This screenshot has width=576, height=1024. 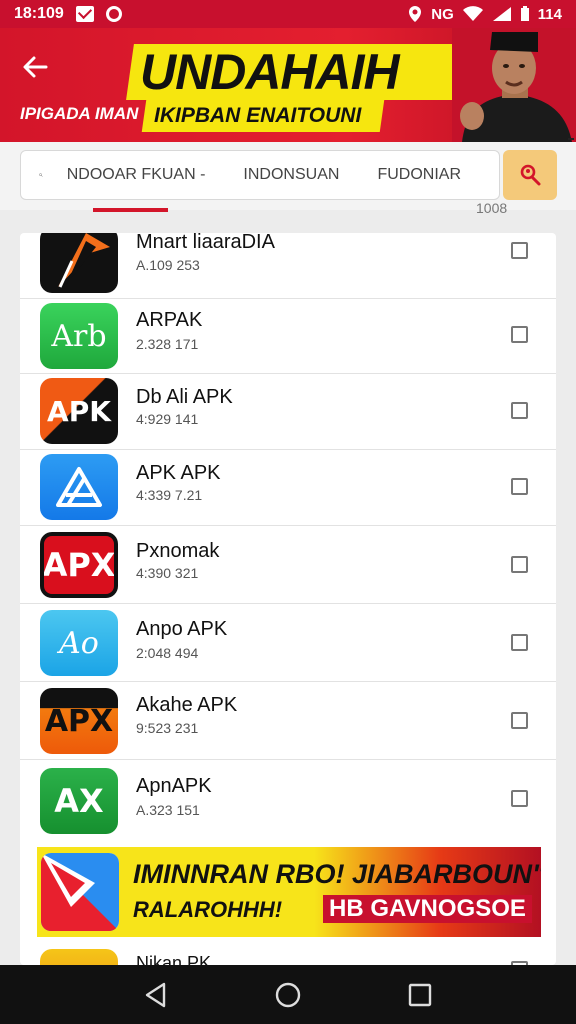 I want to click on app-name: Pxnomak, so click(x=178, y=551).